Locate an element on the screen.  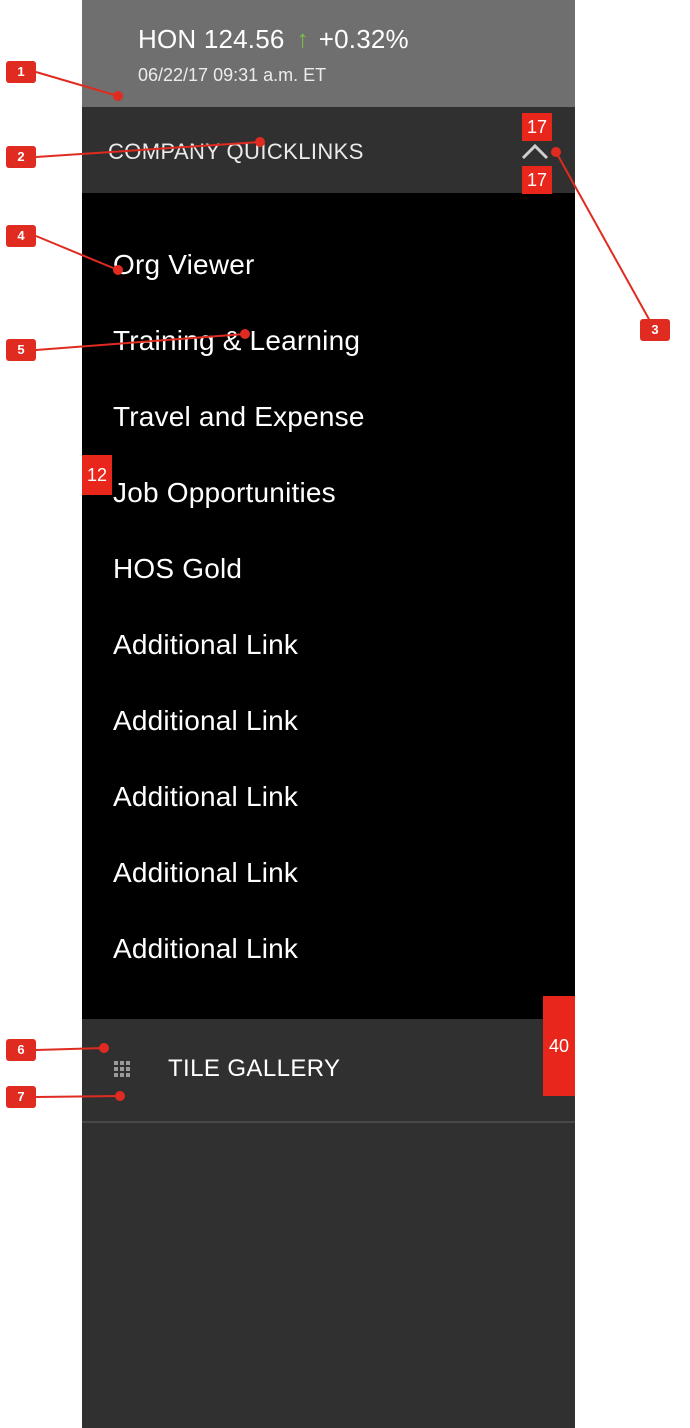
spacing-marker-link-left: 12 is located at coordinates (97, 475).